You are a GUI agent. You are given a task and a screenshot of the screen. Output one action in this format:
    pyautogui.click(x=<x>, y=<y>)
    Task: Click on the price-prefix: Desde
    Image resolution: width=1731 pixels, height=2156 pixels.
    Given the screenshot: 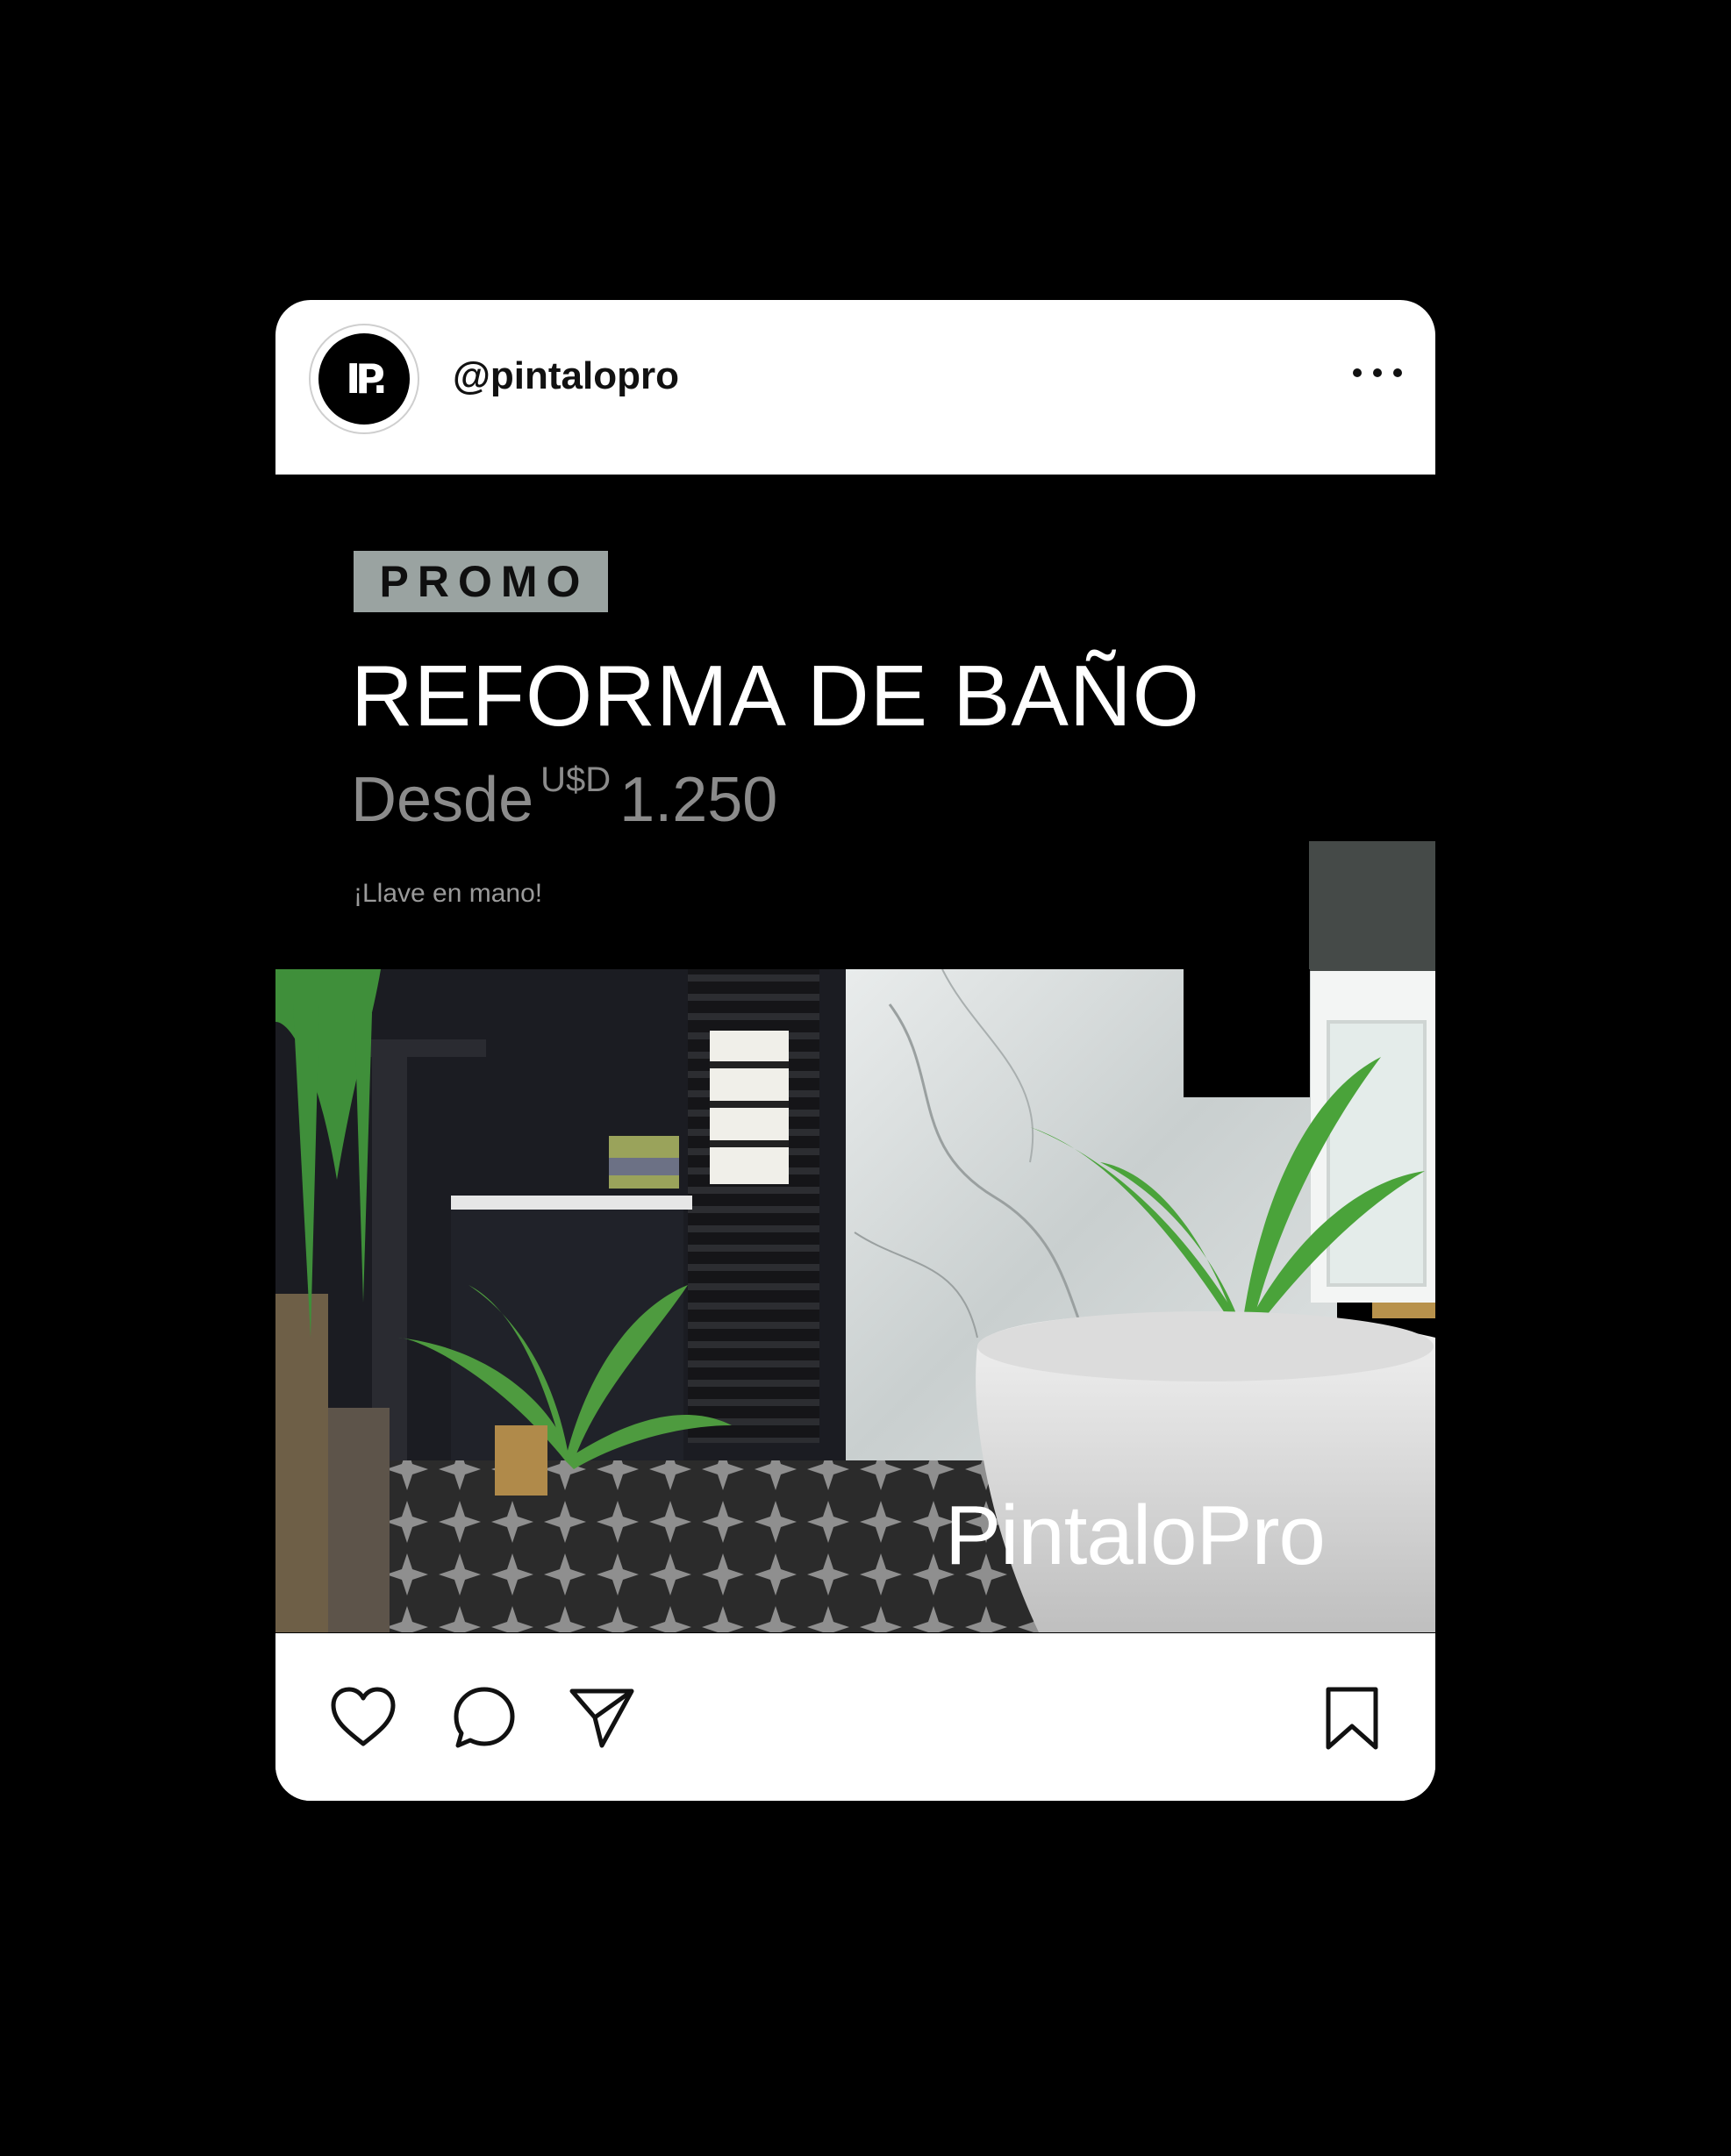 What is the action you would take?
    pyautogui.click(x=443, y=800)
    